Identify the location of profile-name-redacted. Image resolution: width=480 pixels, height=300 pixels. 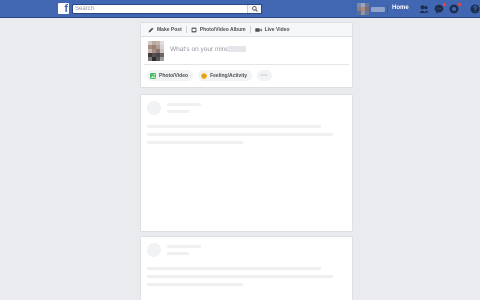
(378, 9).